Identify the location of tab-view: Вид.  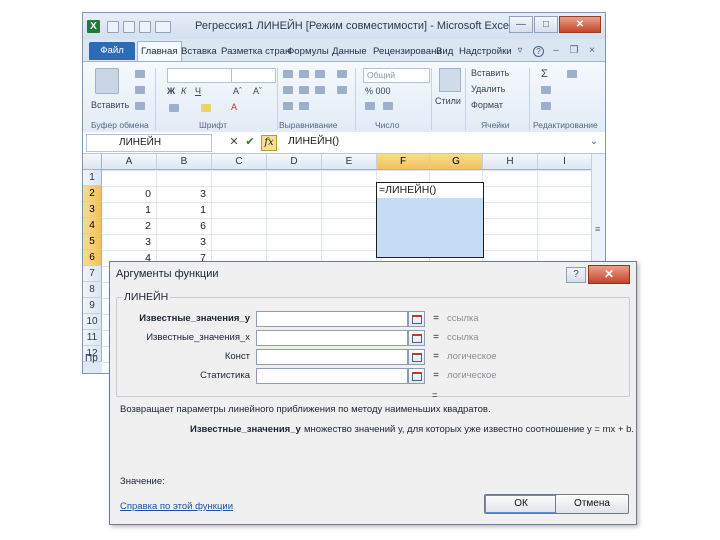
(444, 52).